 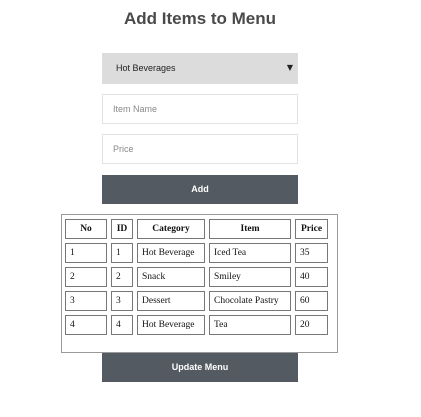 I want to click on price-input, so click(x=200, y=149).